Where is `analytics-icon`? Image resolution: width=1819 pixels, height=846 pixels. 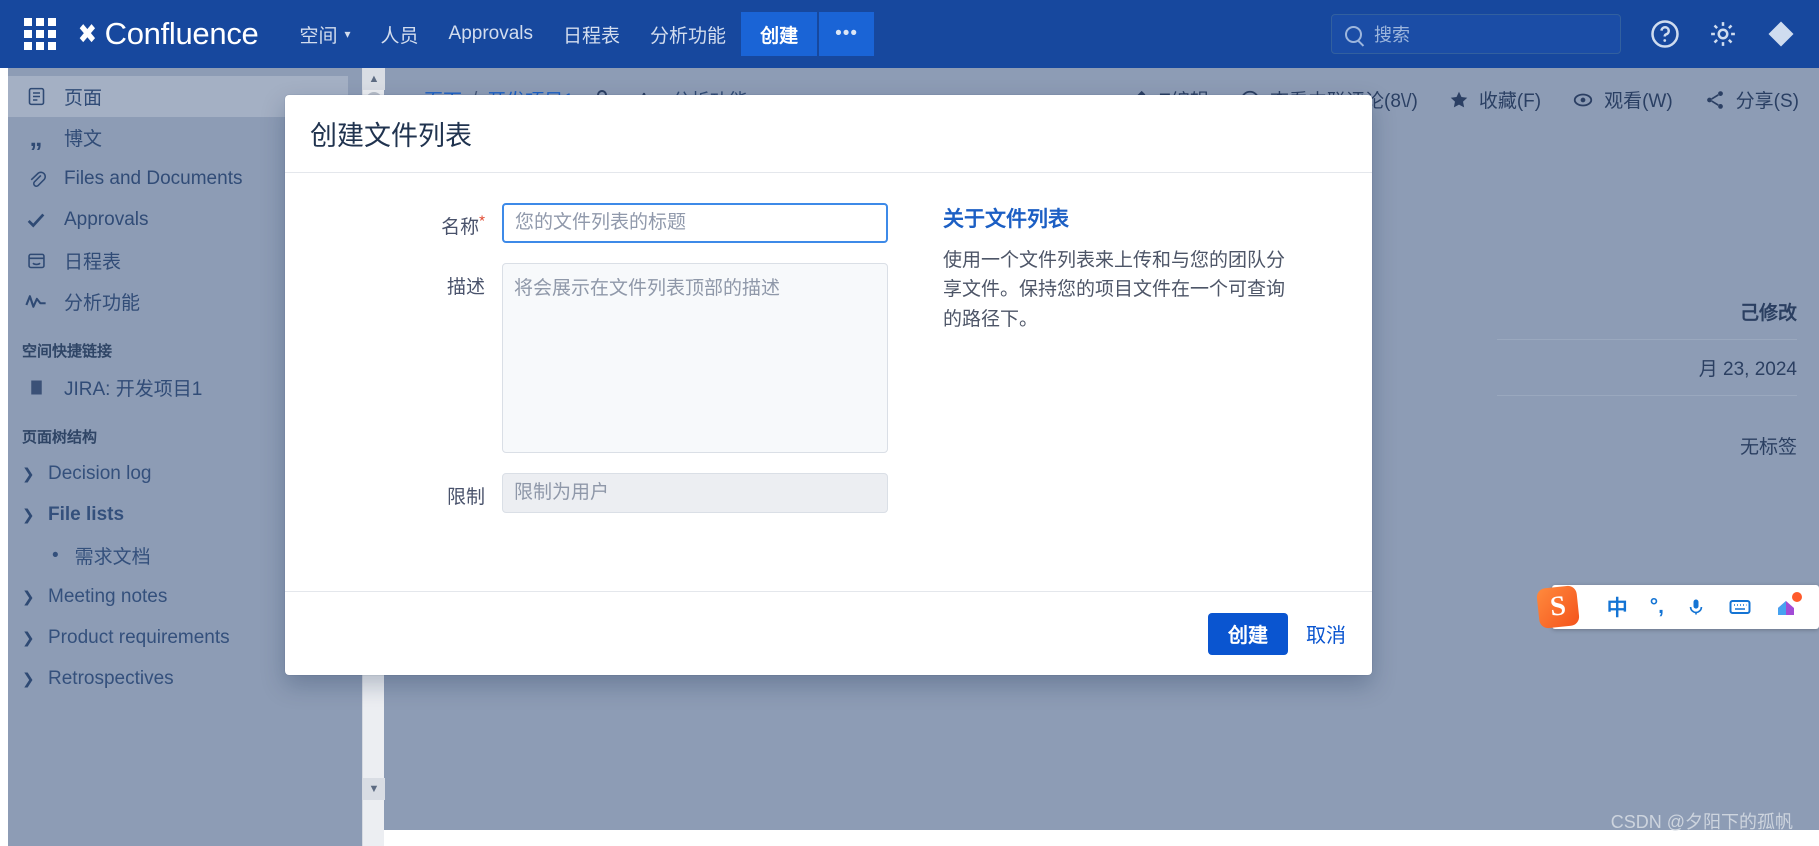
analytics-icon is located at coordinates (36, 301).